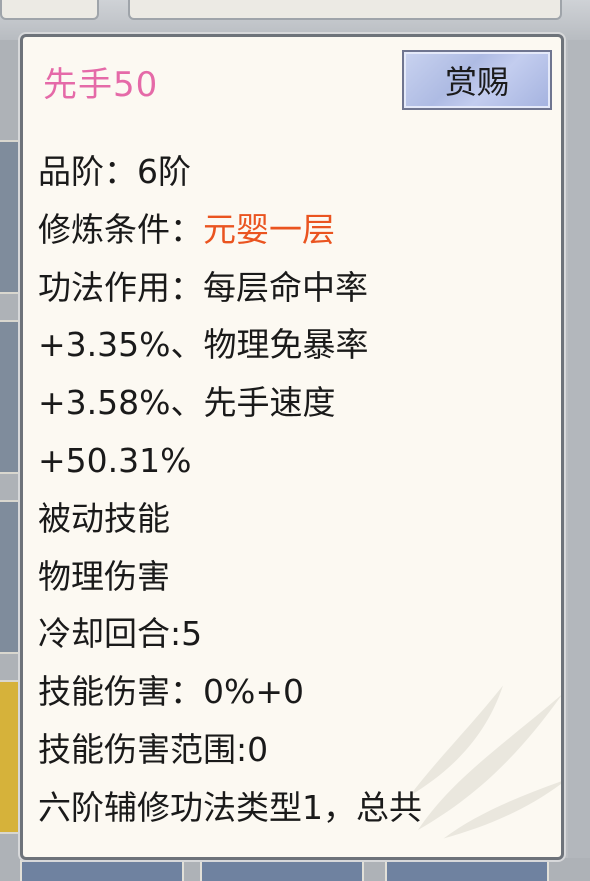 The image size is (590, 881). What do you see at coordinates (104, 576) in the screenshot?
I see `description-line: 物理伤害` at bounding box center [104, 576].